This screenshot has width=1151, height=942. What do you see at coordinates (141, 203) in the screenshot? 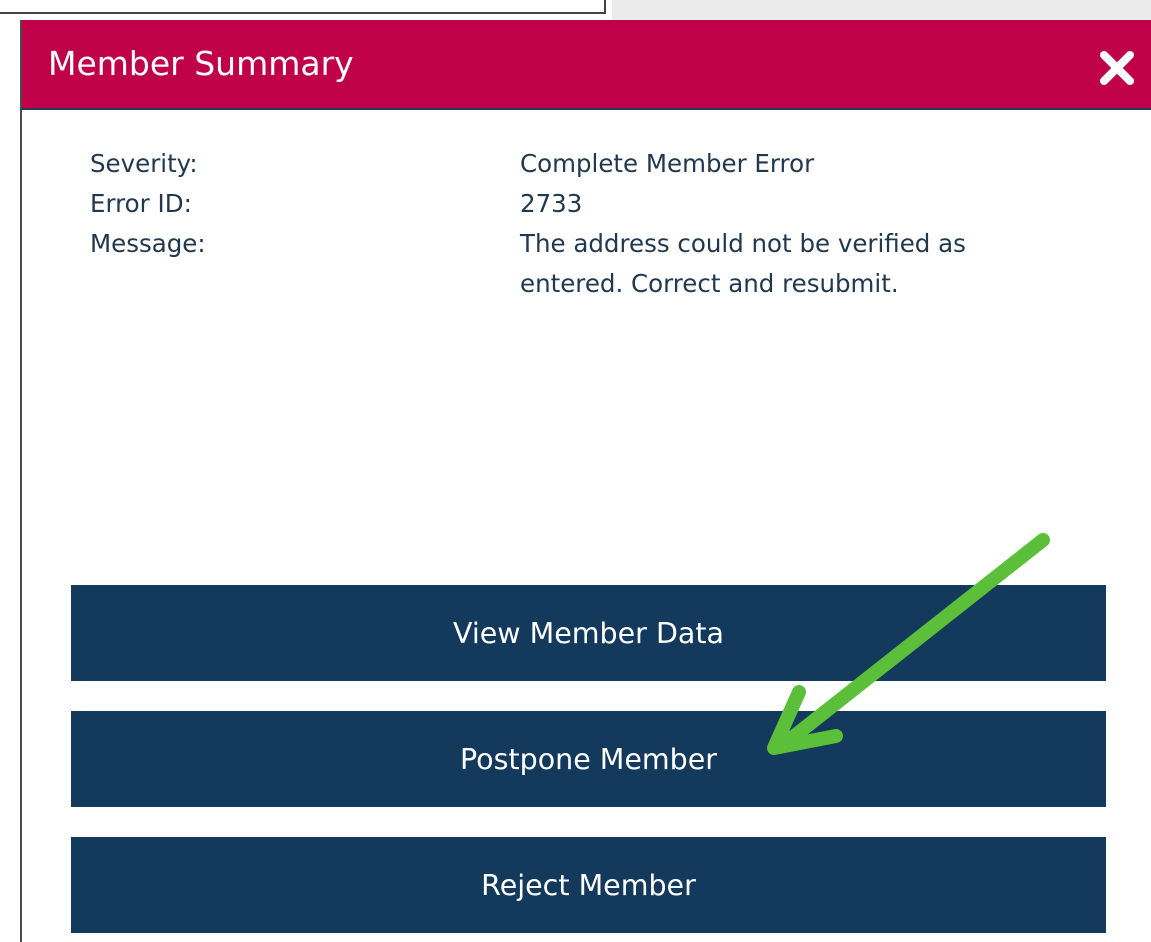
I see `error-id-label: Error ID:` at bounding box center [141, 203].